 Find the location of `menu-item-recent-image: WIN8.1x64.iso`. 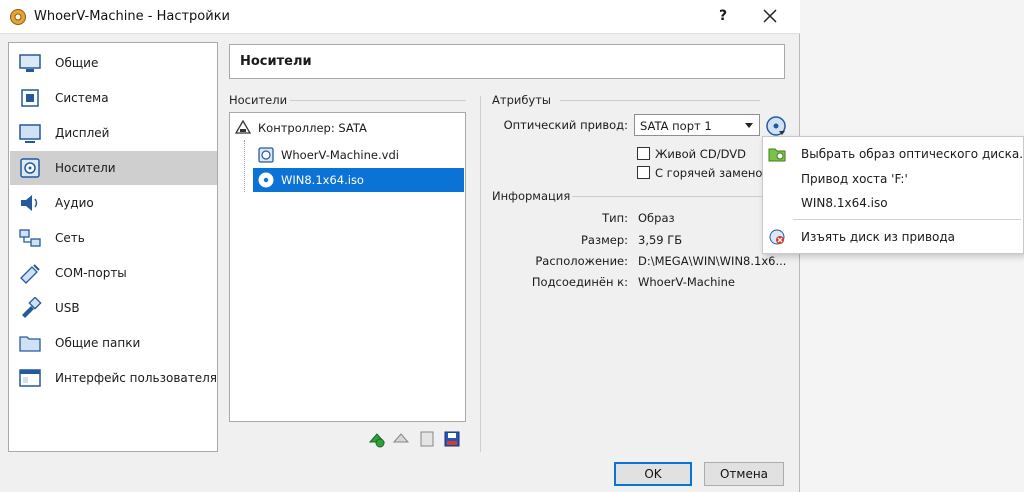

menu-item-recent-image: WIN8.1x64.iso is located at coordinates (893, 203).